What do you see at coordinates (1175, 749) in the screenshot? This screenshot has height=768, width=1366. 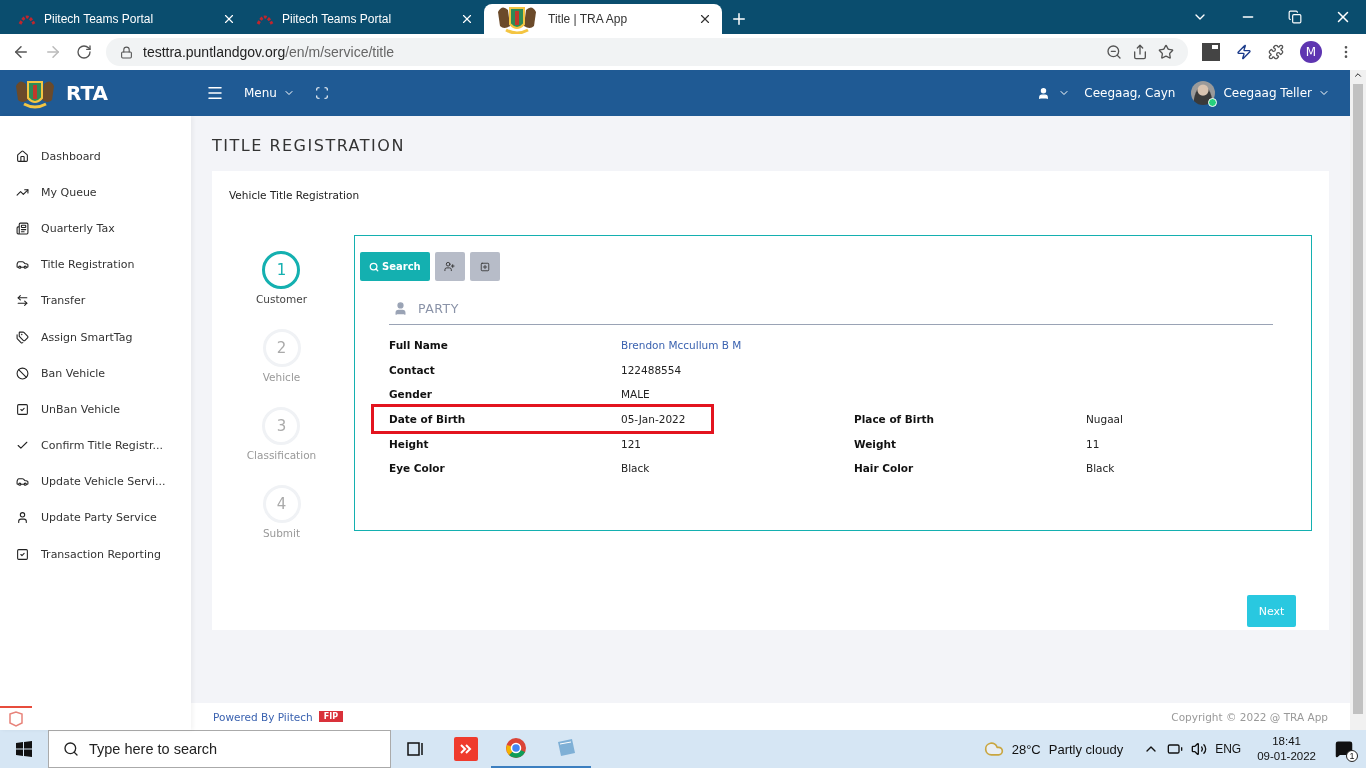 I see `battery-icon` at bounding box center [1175, 749].